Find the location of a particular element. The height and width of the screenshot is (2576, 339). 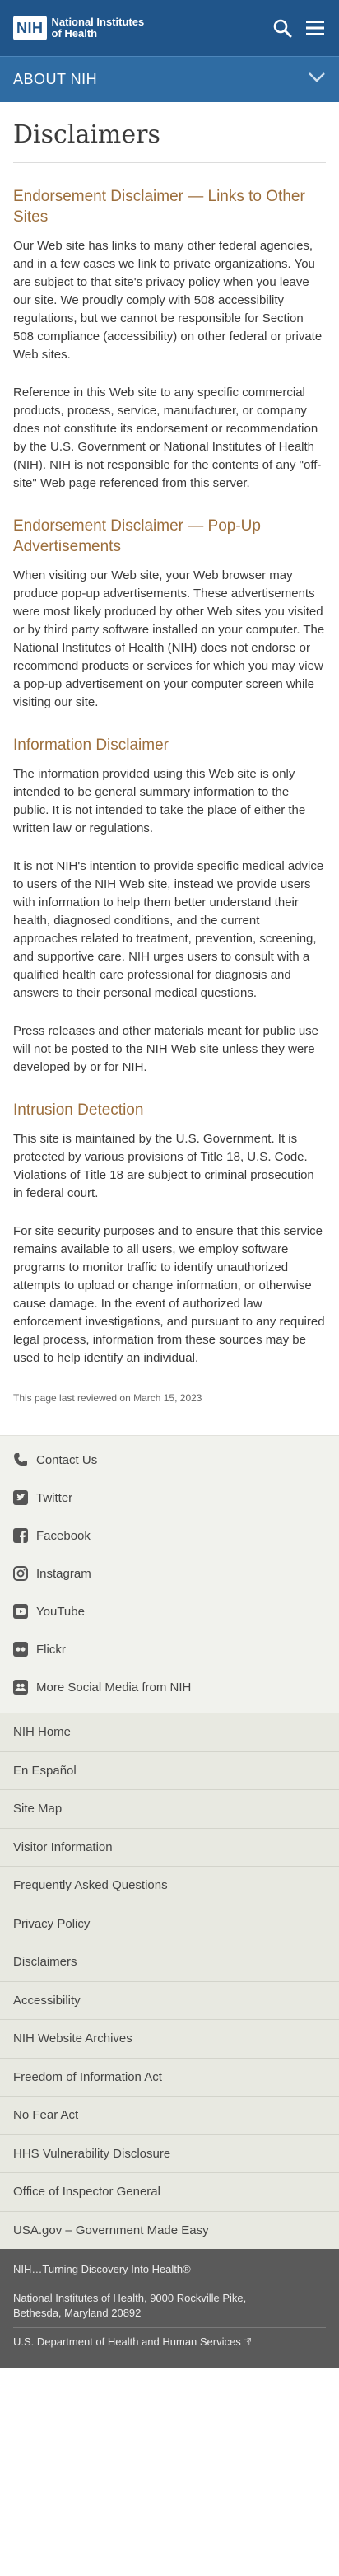

social-link-twitter: Twitter is located at coordinates (169, 1498).